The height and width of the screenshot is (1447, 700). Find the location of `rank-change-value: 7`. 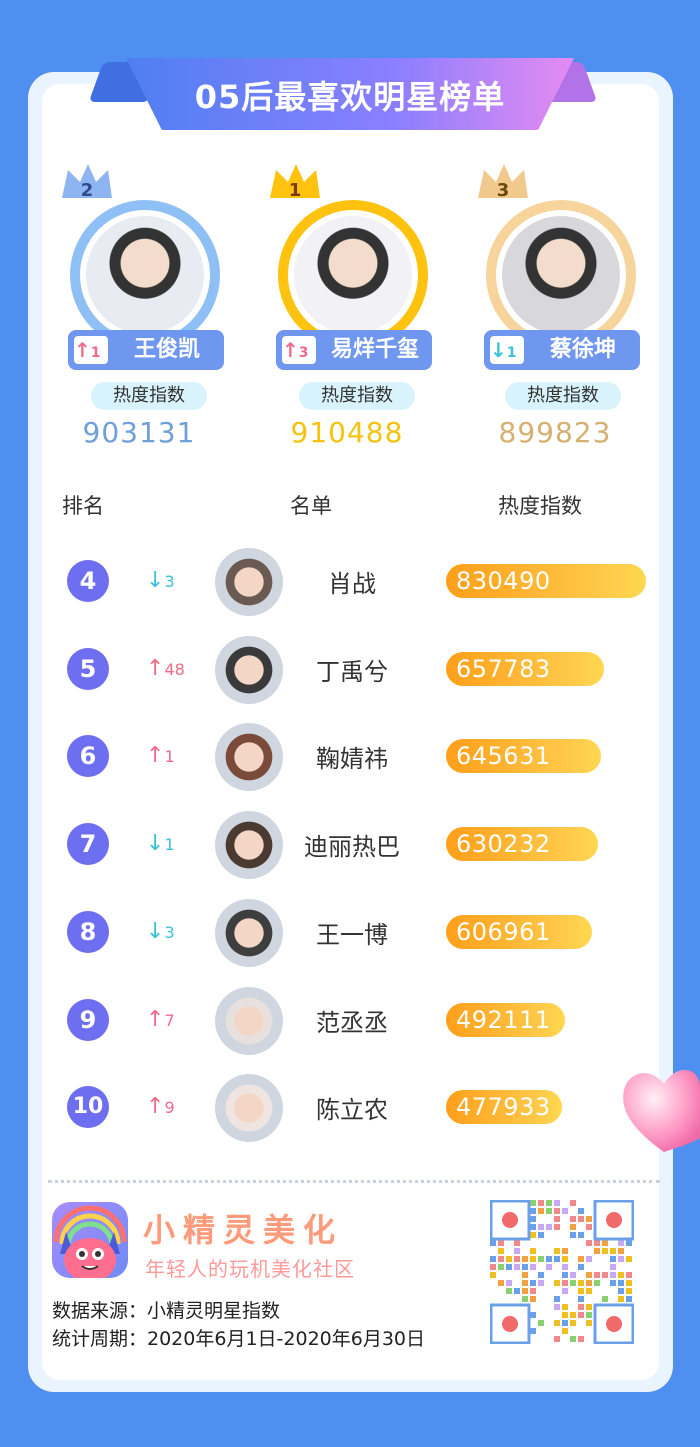

rank-change-value: 7 is located at coordinates (169, 1020).